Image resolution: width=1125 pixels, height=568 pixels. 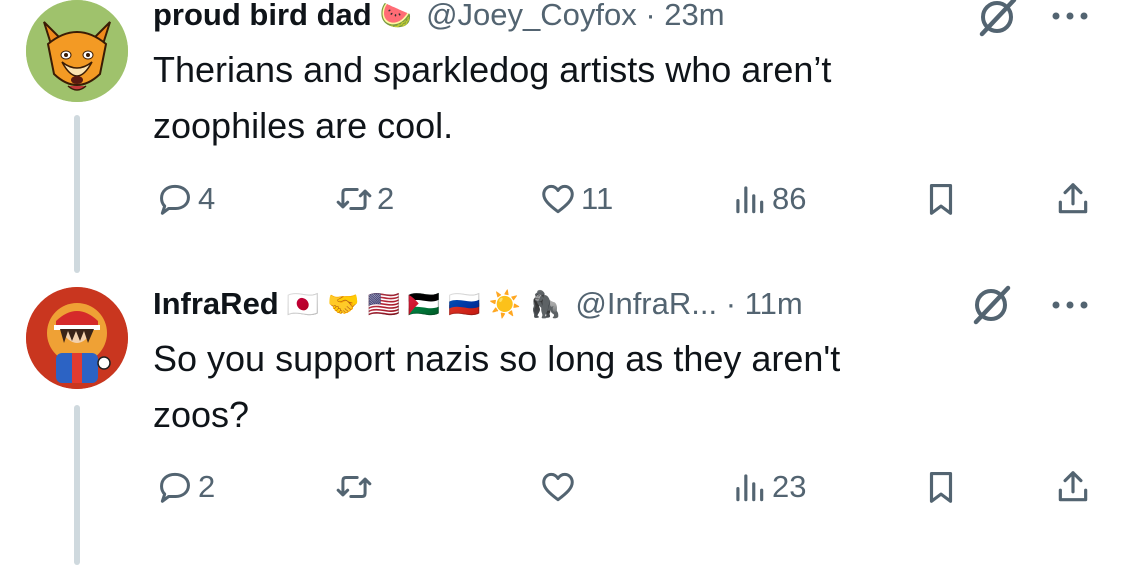 I want to click on reply-count: 4, so click(x=207, y=198).